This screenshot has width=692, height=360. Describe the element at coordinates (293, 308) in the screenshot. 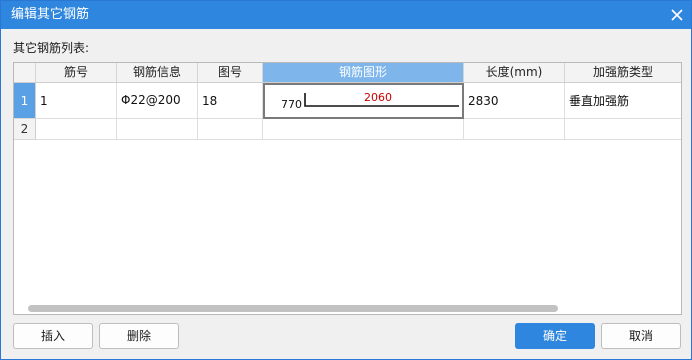

I see `scrollbar-thumb` at that location.